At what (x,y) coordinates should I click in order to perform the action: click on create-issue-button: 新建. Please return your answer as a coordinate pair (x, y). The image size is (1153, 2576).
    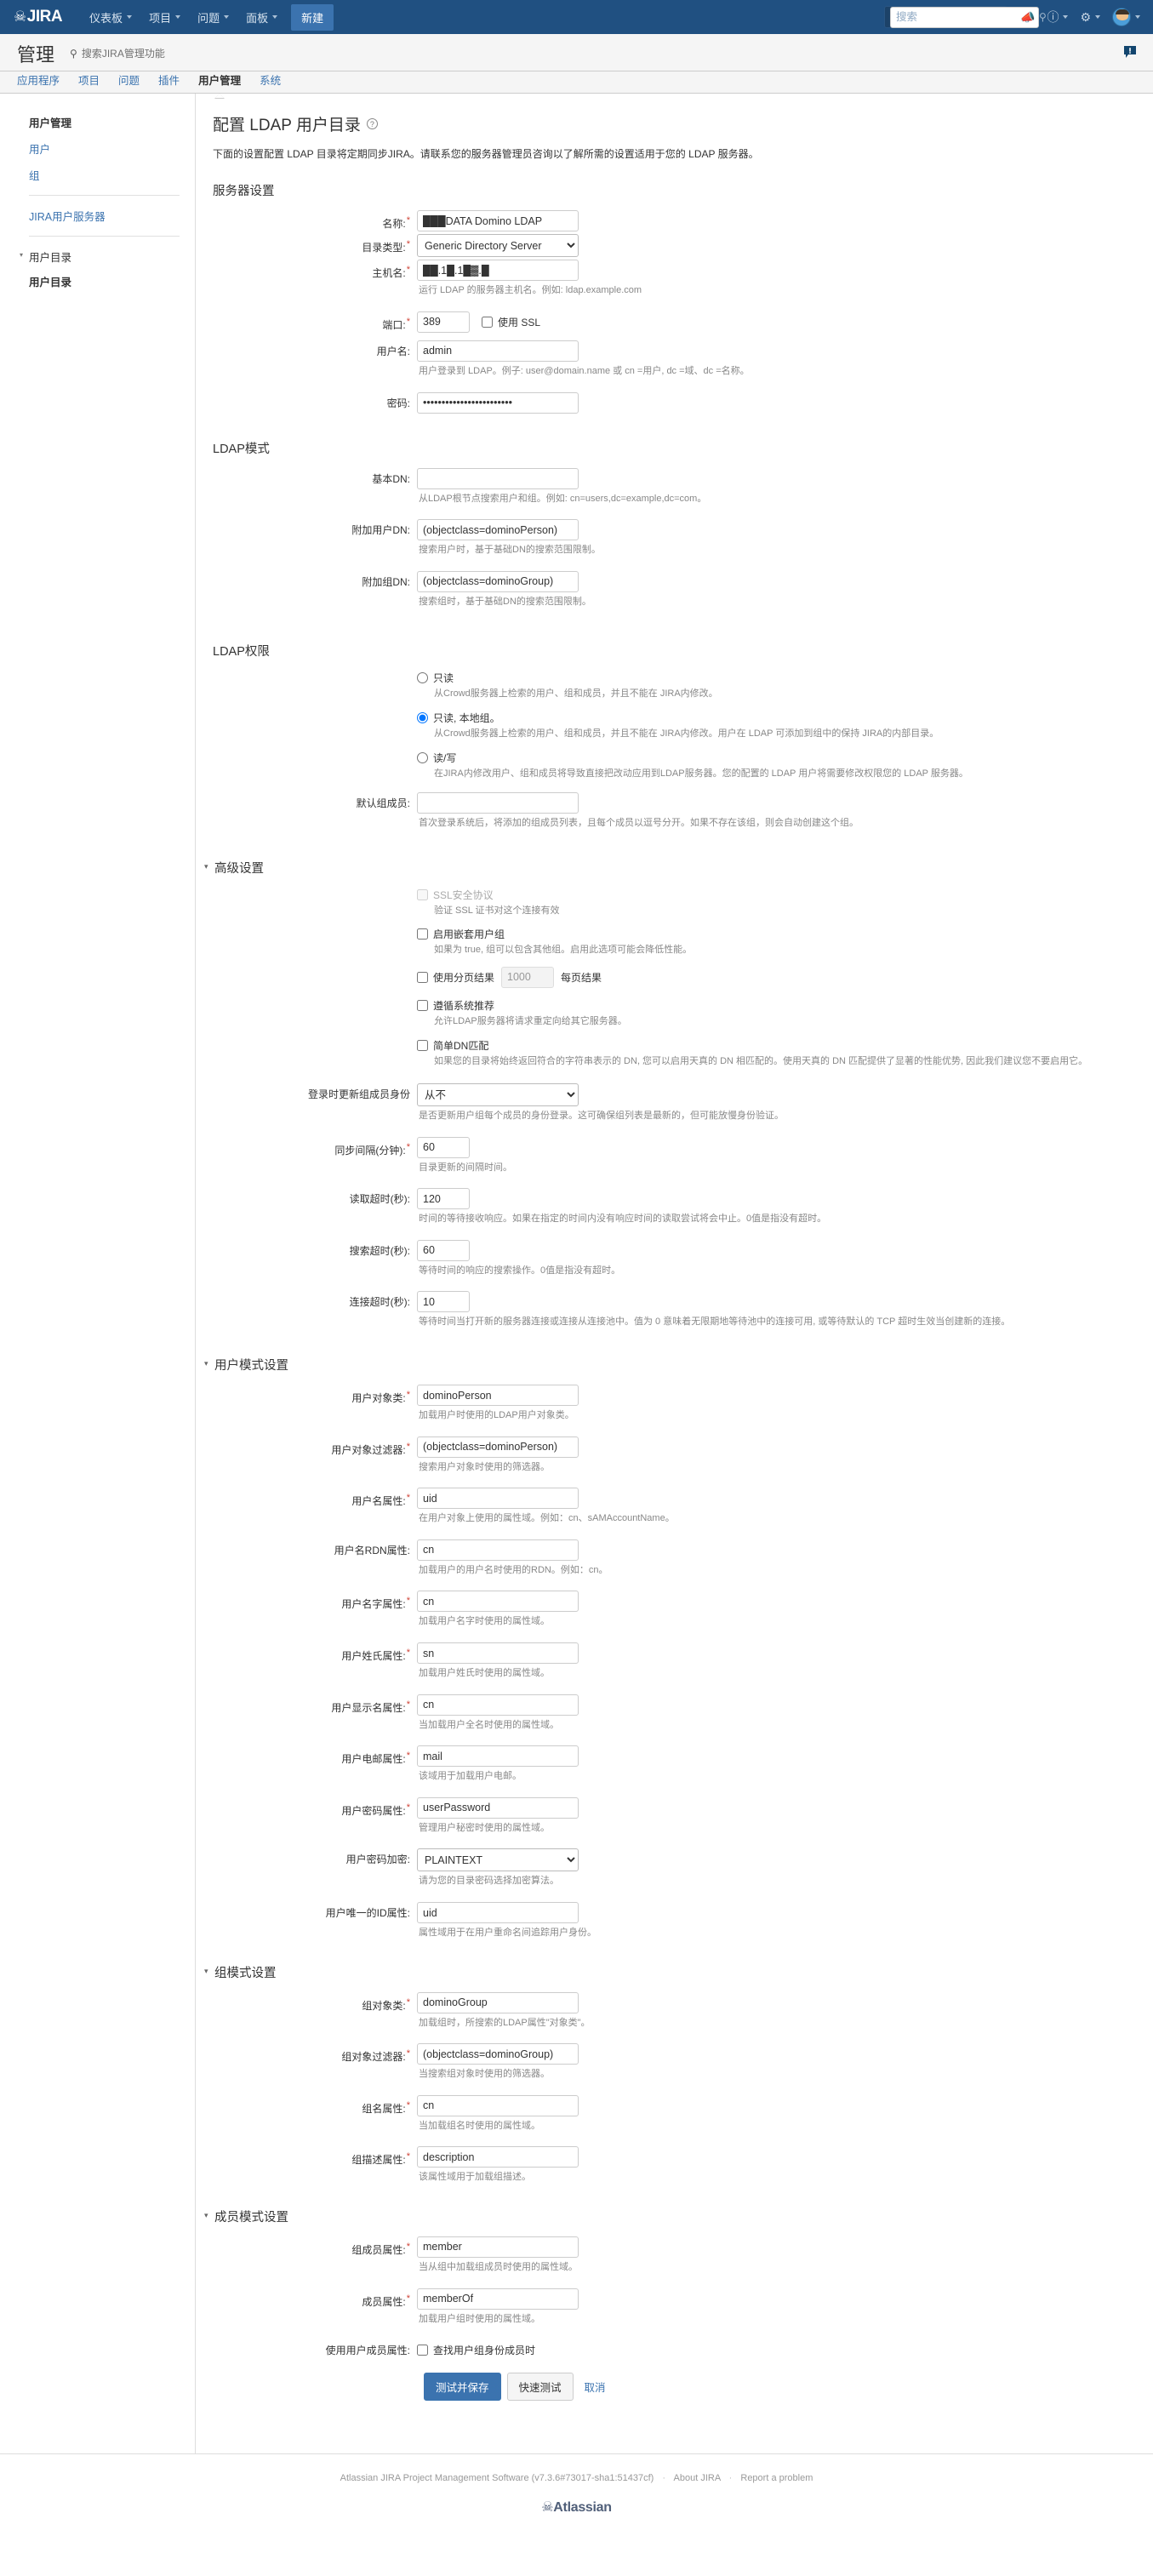
    Looking at the image, I should click on (312, 17).